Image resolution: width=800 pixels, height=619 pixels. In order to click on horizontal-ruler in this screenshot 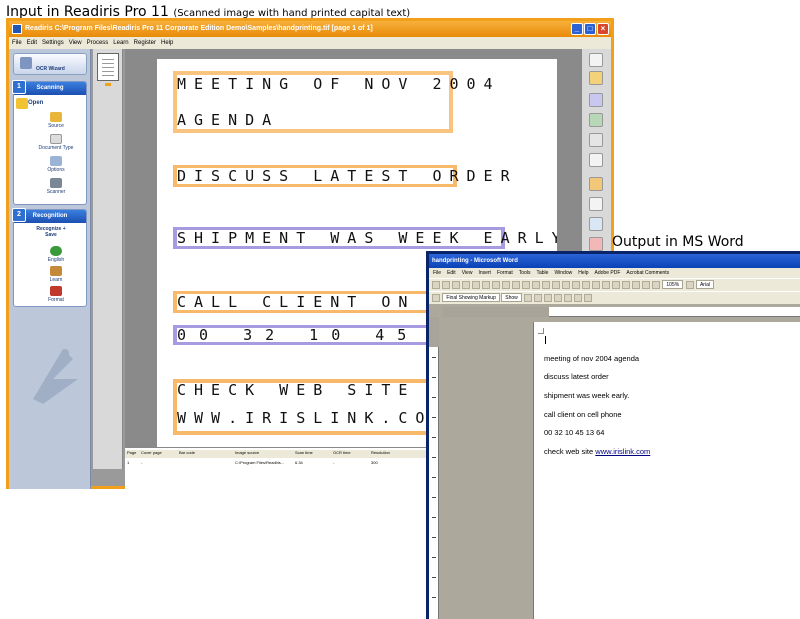, I will do `click(621, 312)`.